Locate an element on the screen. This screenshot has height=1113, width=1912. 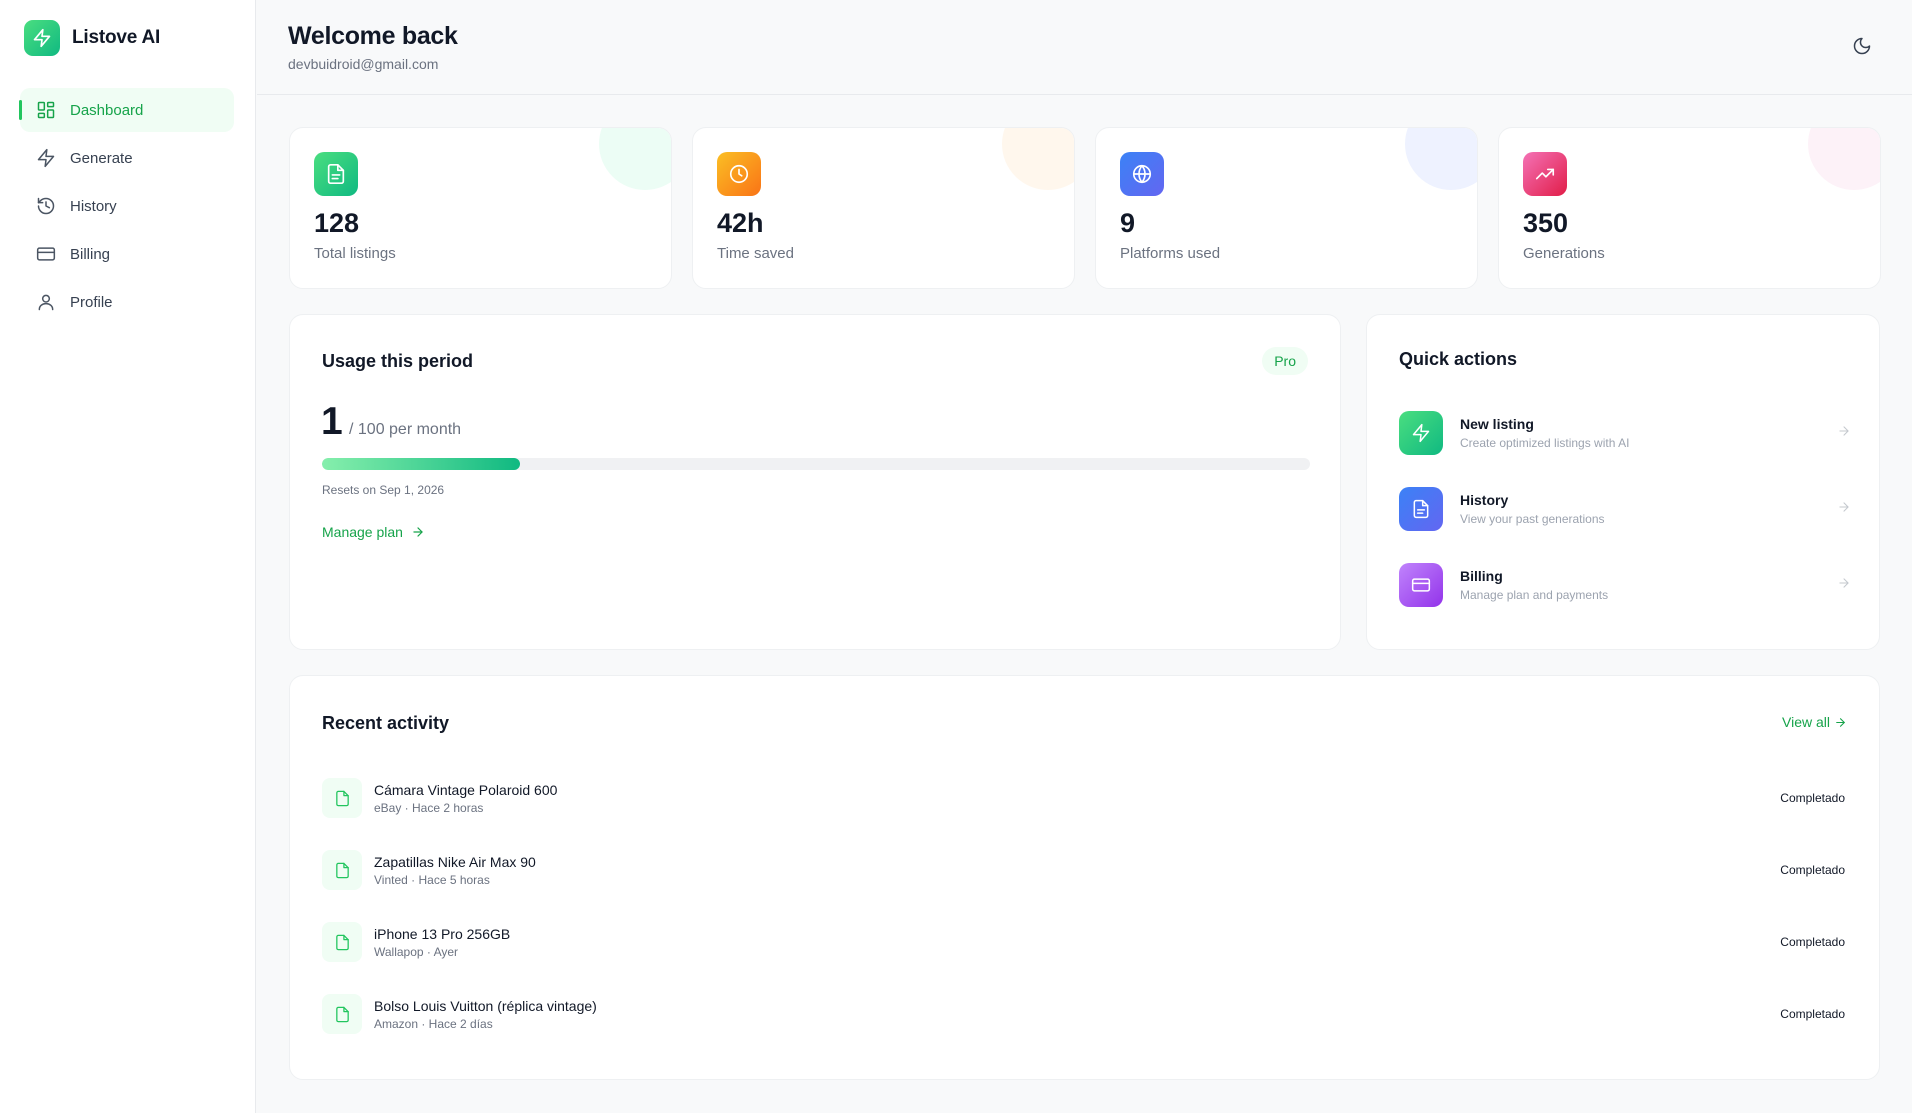
stat-value: 128 is located at coordinates (337, 223).